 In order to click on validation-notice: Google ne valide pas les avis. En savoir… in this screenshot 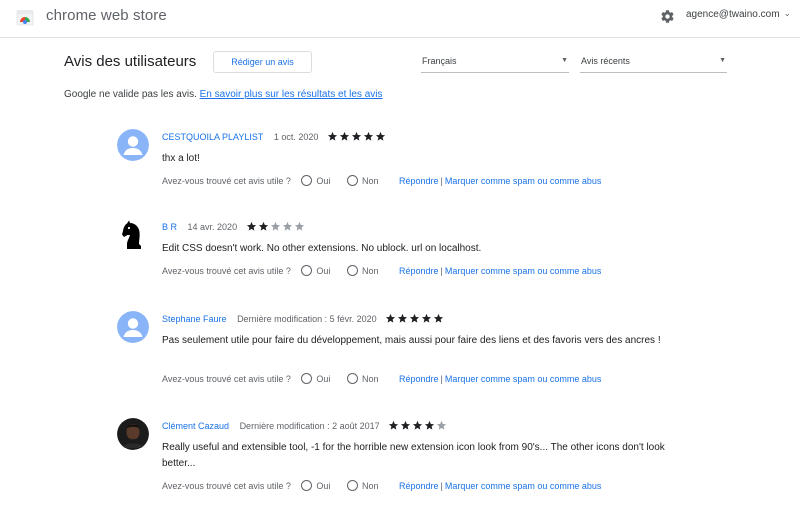, I will do `click(223, 94)`.